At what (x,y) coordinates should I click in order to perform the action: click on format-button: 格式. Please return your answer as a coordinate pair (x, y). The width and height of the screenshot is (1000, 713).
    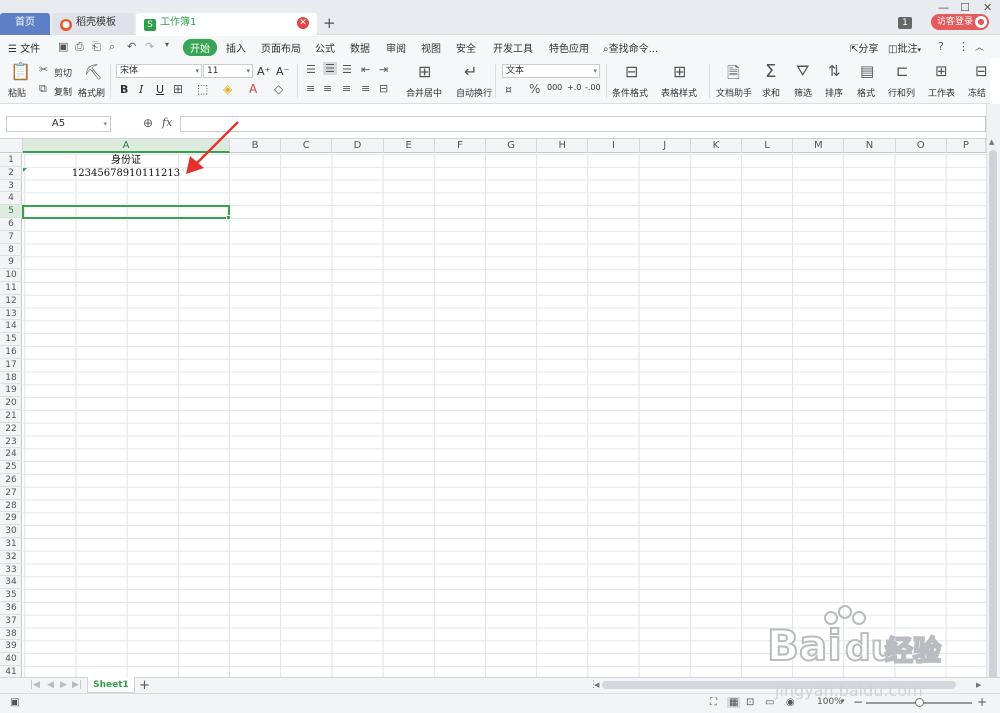
    Looking at the image, I should click on (866, 92).